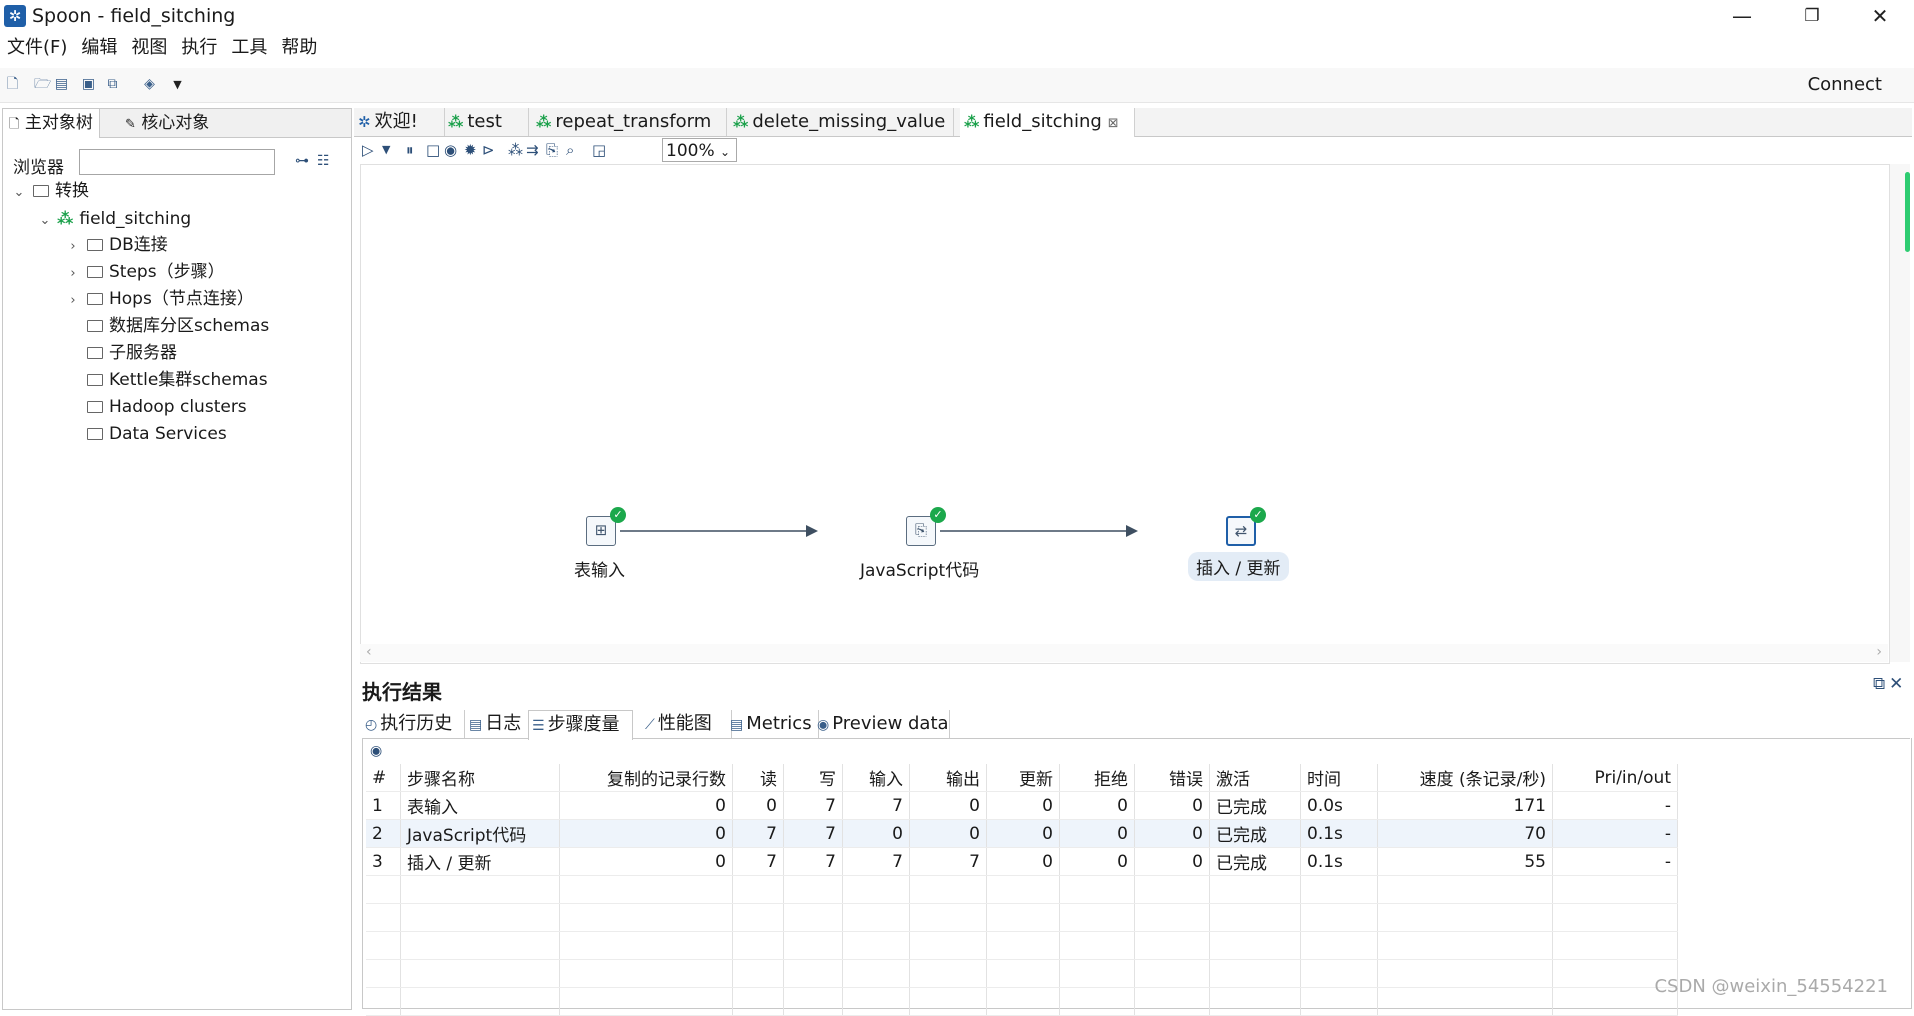 The width and height of the screenshot is (1914, 1016). What do you see at coordinates (1022, 805) in the screenshot?
I see `table-row: 1 表输入 0 0 7 7 0 0 0 0 已完成 0.0s 171-` at bounding box center [1022, 805].